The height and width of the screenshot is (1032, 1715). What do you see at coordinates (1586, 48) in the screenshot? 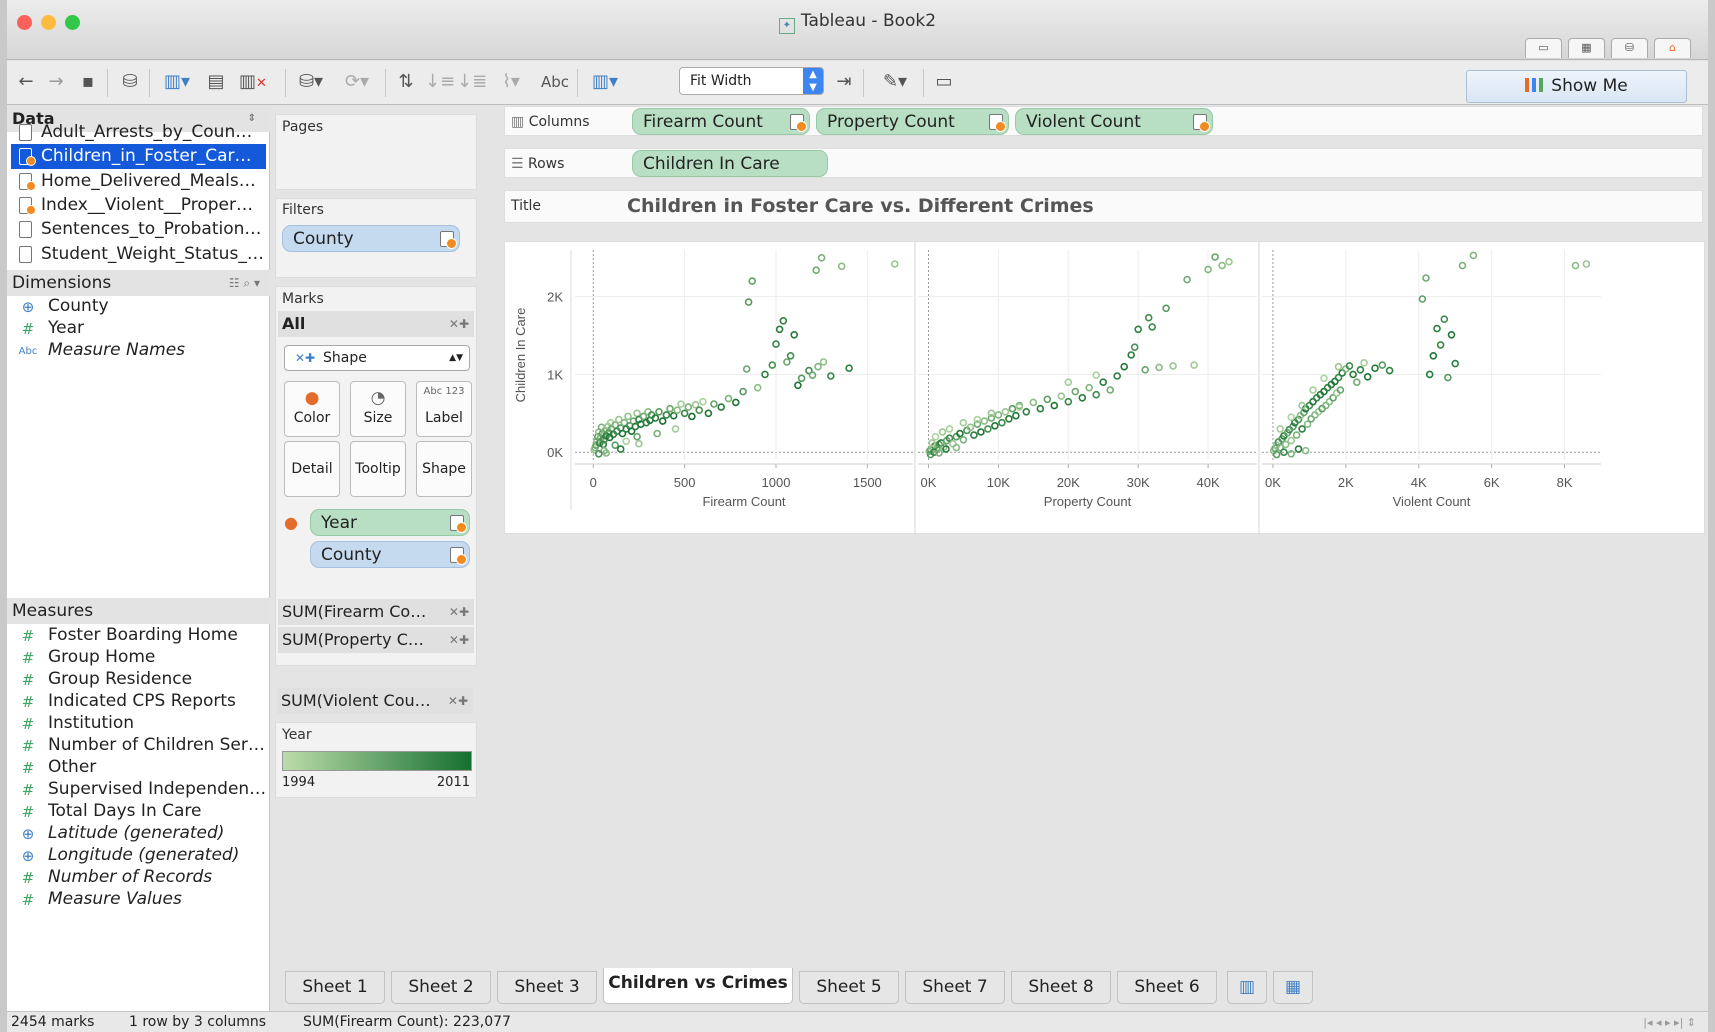
I see `view-dashboard-tab: ▦` at bounding box center [1586, 48].